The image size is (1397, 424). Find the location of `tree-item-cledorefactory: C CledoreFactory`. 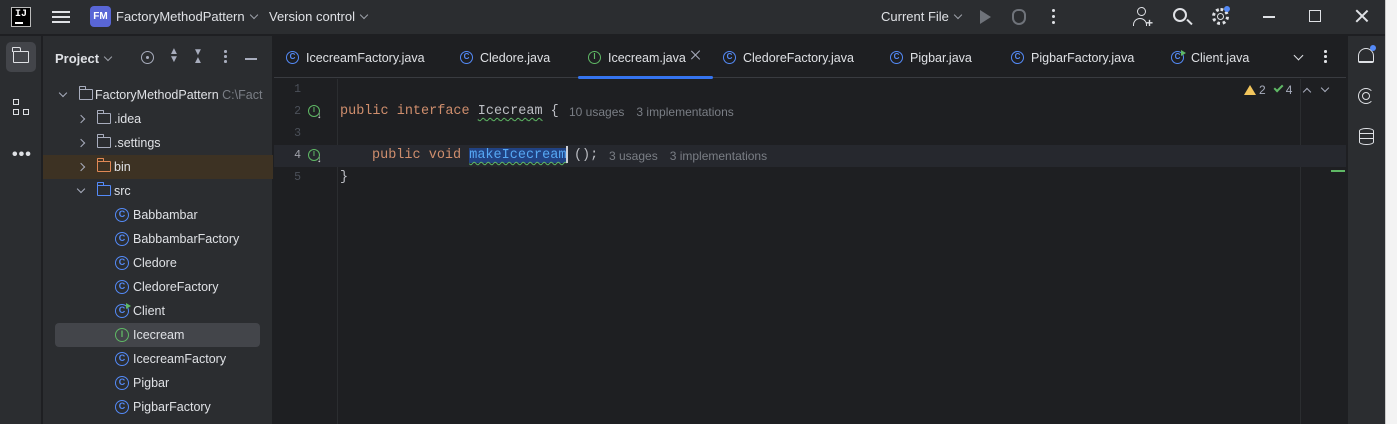

tree-item-cledorefactory: C CledoreFactory is located at coordinates (158, 287).